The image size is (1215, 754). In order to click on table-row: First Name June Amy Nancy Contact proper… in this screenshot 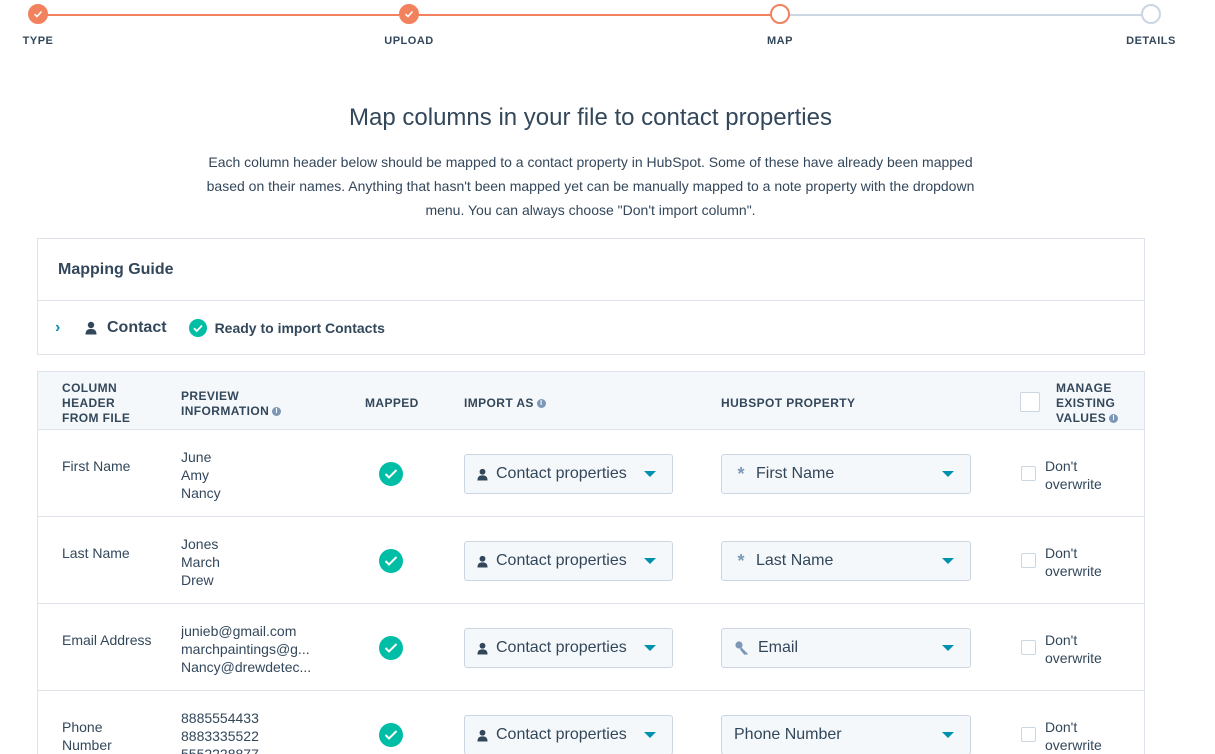, I will do `click(591, 473)`.